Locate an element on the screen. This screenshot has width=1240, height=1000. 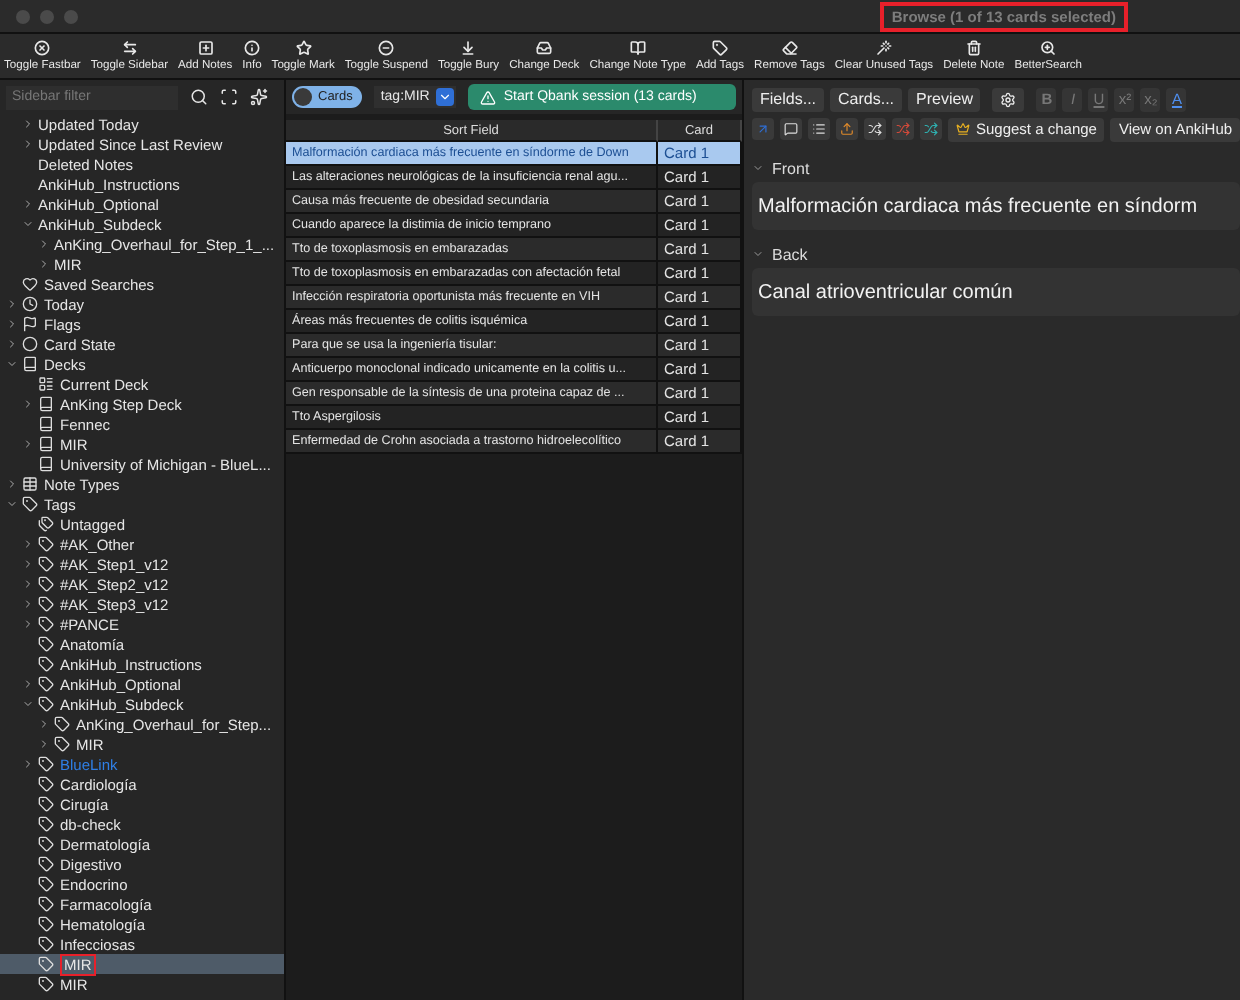
arrow-icon is located at coordinates (763, 129).